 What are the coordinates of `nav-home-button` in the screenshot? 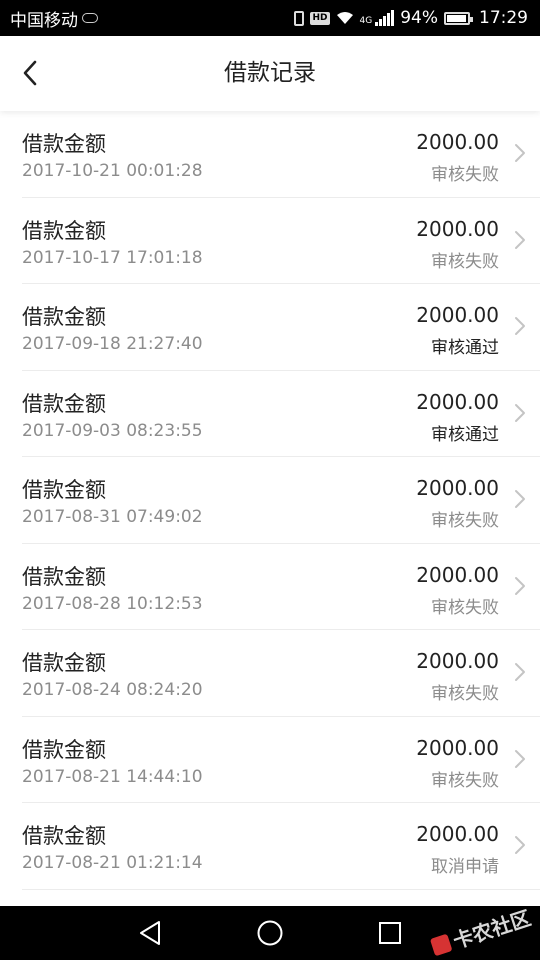 It's located at (270, 933).